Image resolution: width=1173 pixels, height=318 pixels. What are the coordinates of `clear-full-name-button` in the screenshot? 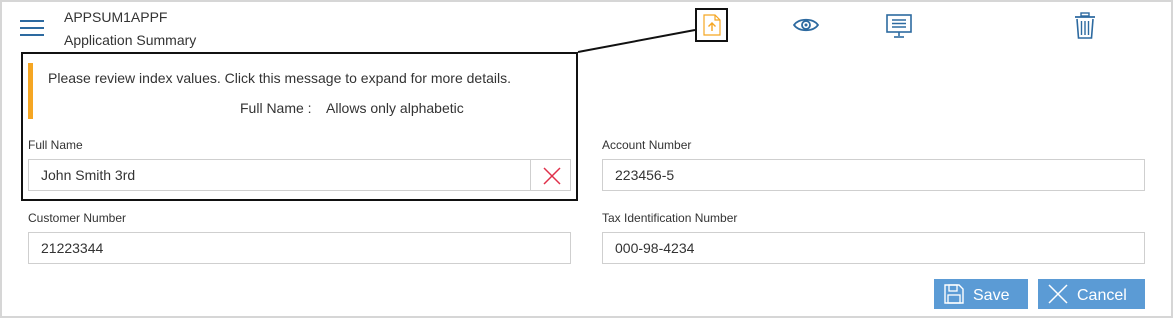 It's located at (550, 175).